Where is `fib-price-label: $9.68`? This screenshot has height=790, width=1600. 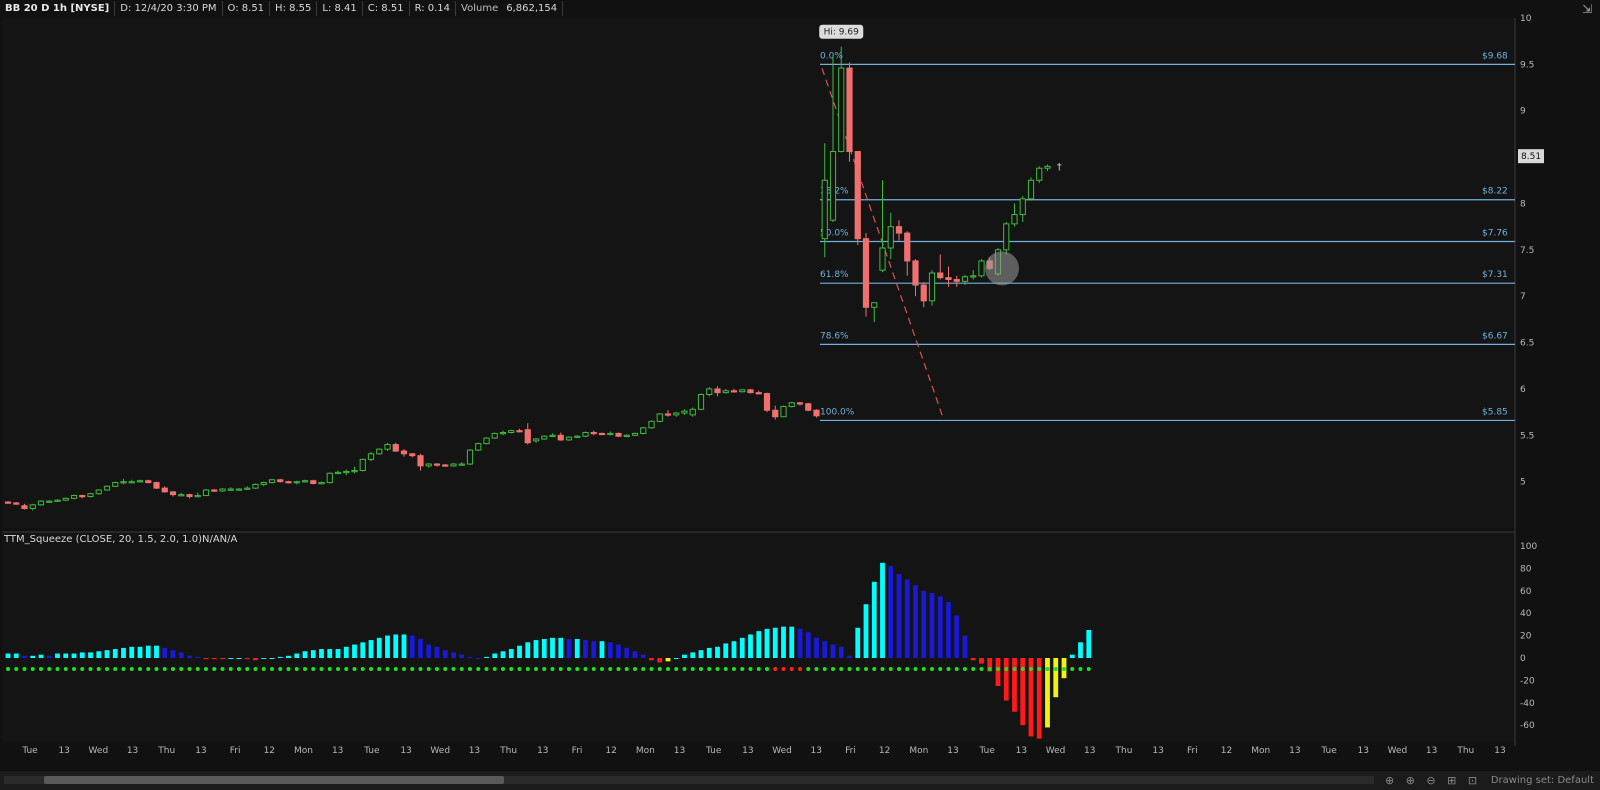
fib-price-label: $9.68 is located at coordinates (1495, 56).